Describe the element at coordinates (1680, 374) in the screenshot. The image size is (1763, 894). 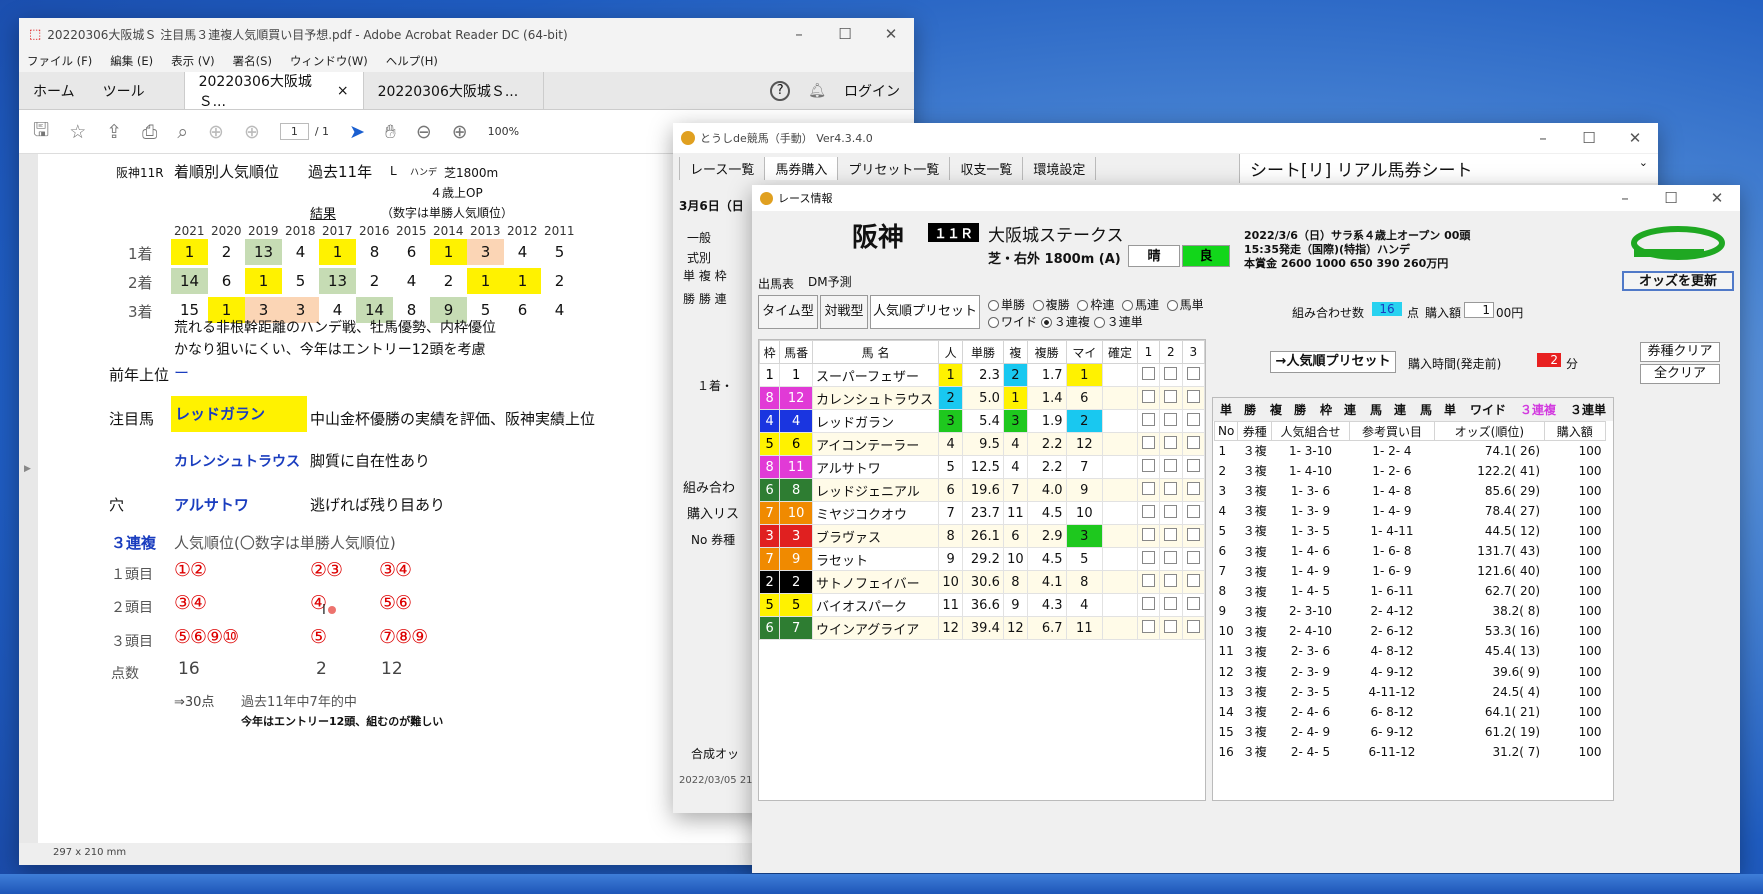
I see `clear-all-button: 全クリア` at that location.